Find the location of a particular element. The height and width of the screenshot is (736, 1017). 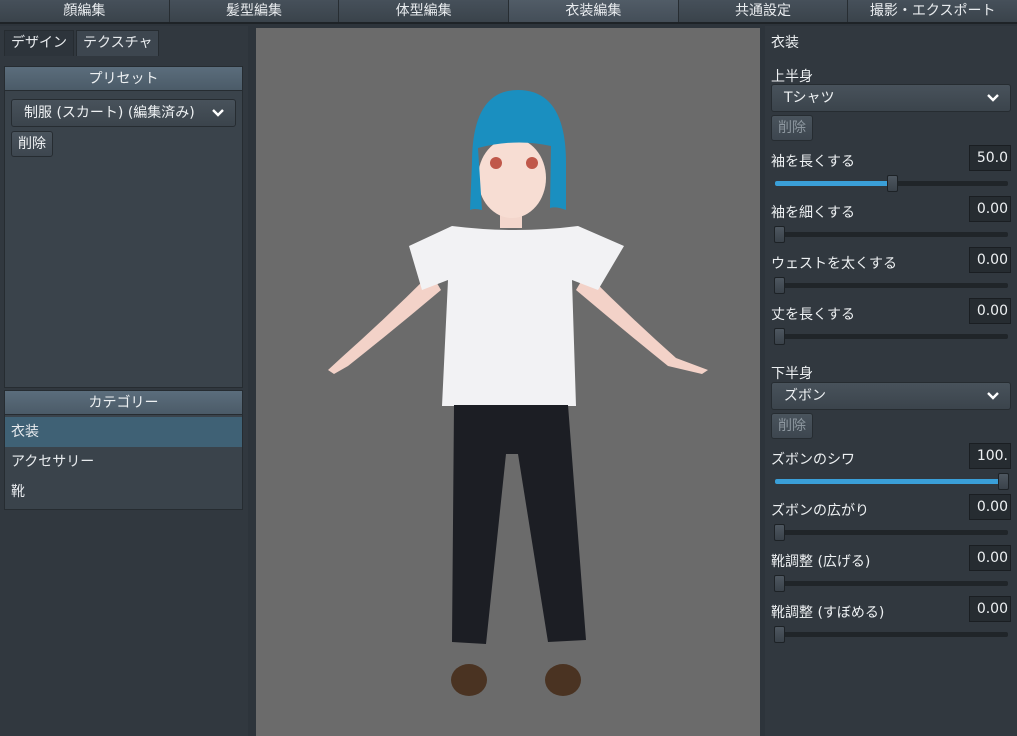

category-item-shoes: 靴 is located at coordinates (123, 492).